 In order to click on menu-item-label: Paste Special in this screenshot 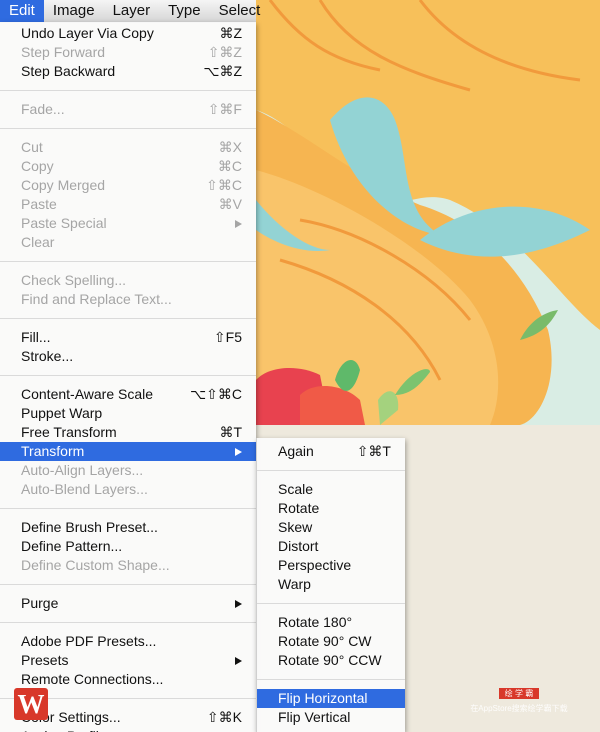, I will do `click(64, 223)`.